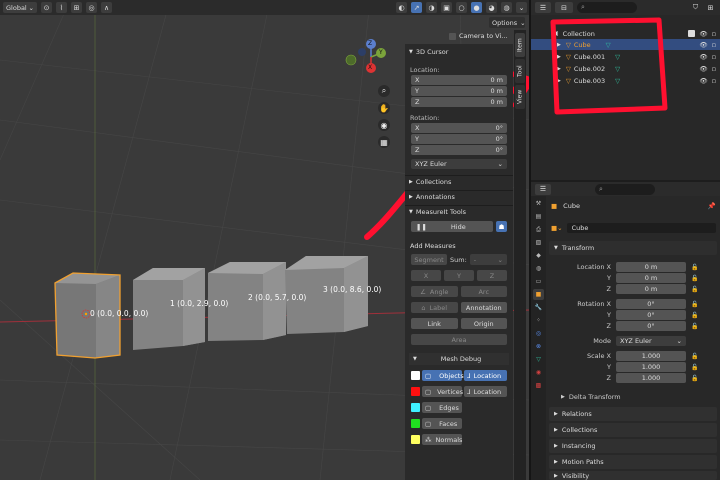 The width and height of the screenshot is (720, 480). I want to click on editor-type-icon: ☰, so click(543, 189).